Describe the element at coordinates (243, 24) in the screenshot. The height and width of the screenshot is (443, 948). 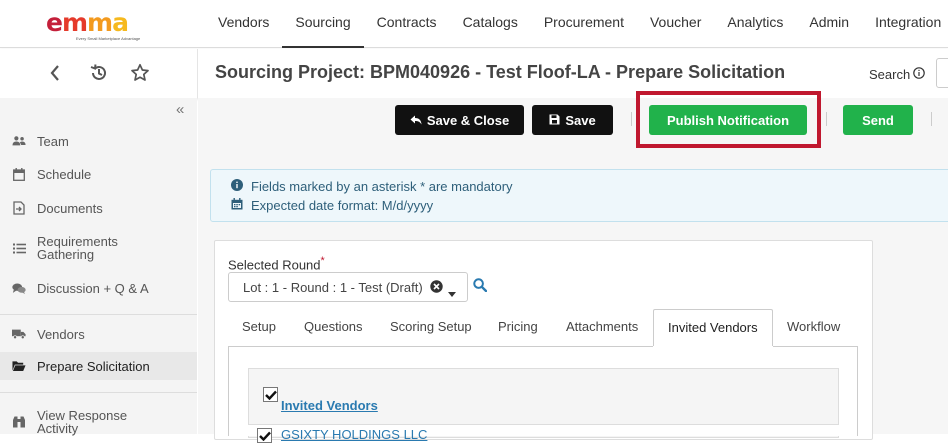
I see `nav-vendors: Vendors` at that location.